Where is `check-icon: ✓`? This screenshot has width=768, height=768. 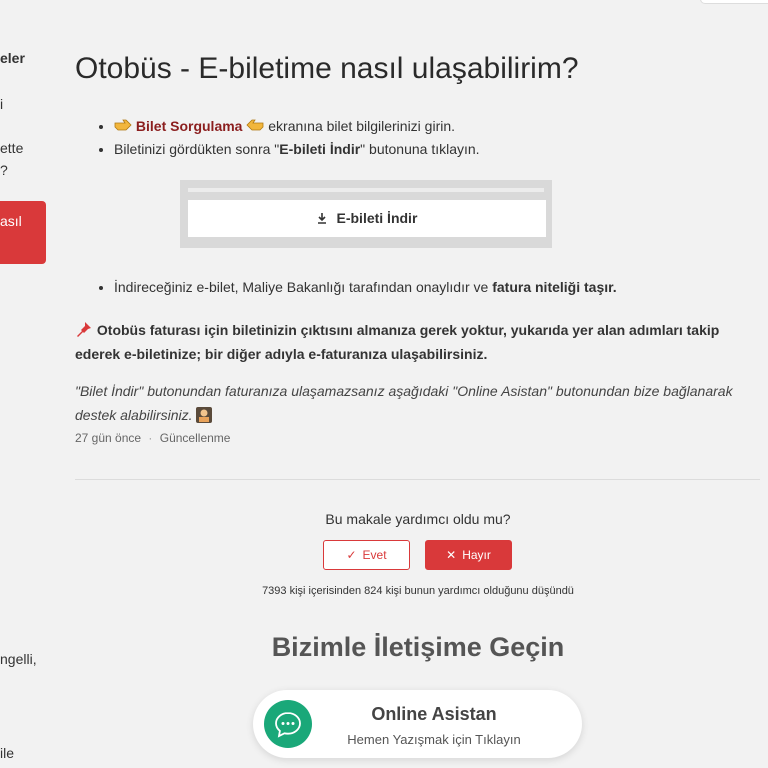
check-icon: ✓ is located at coordinates (351, 555).